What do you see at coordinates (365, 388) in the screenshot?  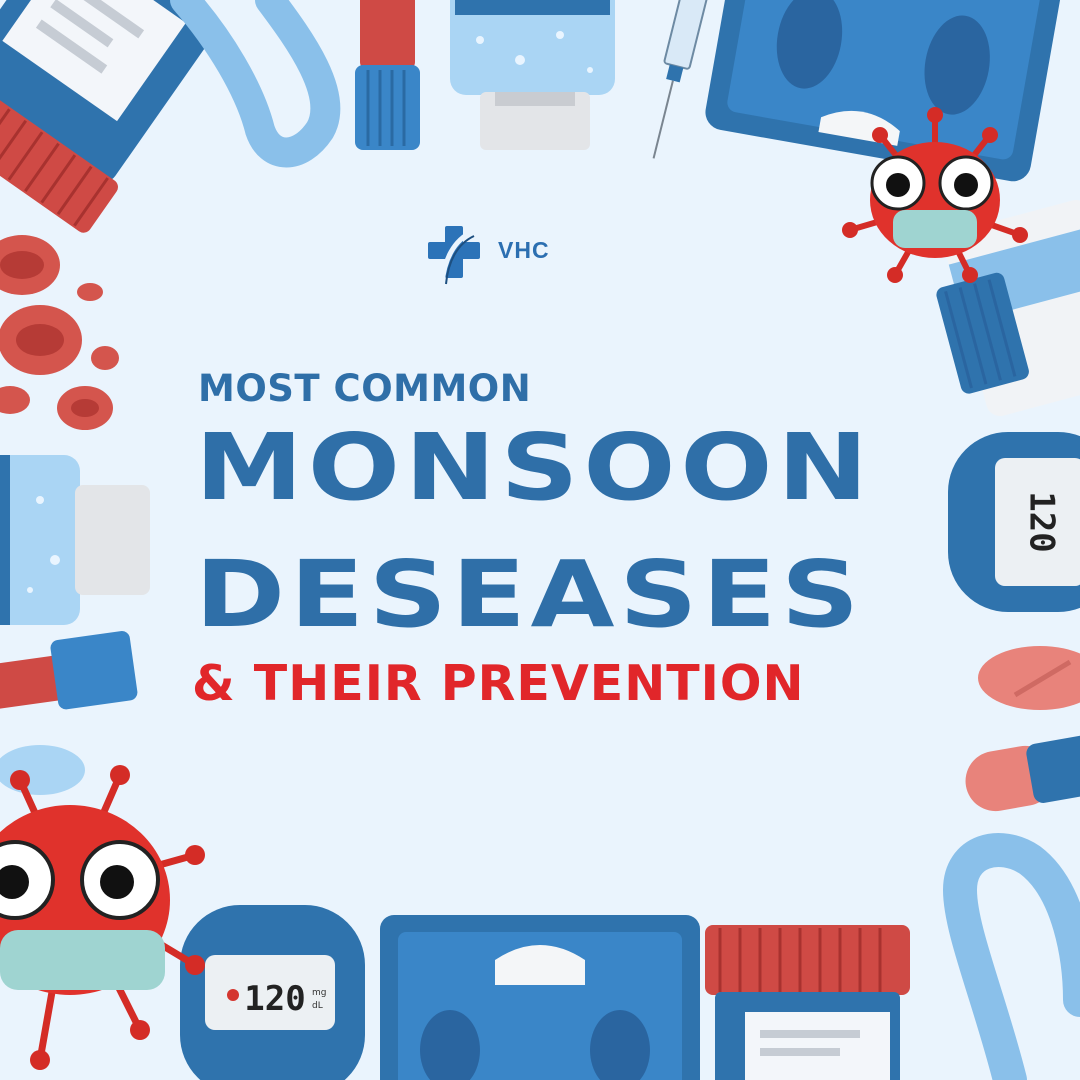 I see `headline-most-common: MOST COMMON` at bounding box center [365, 388].